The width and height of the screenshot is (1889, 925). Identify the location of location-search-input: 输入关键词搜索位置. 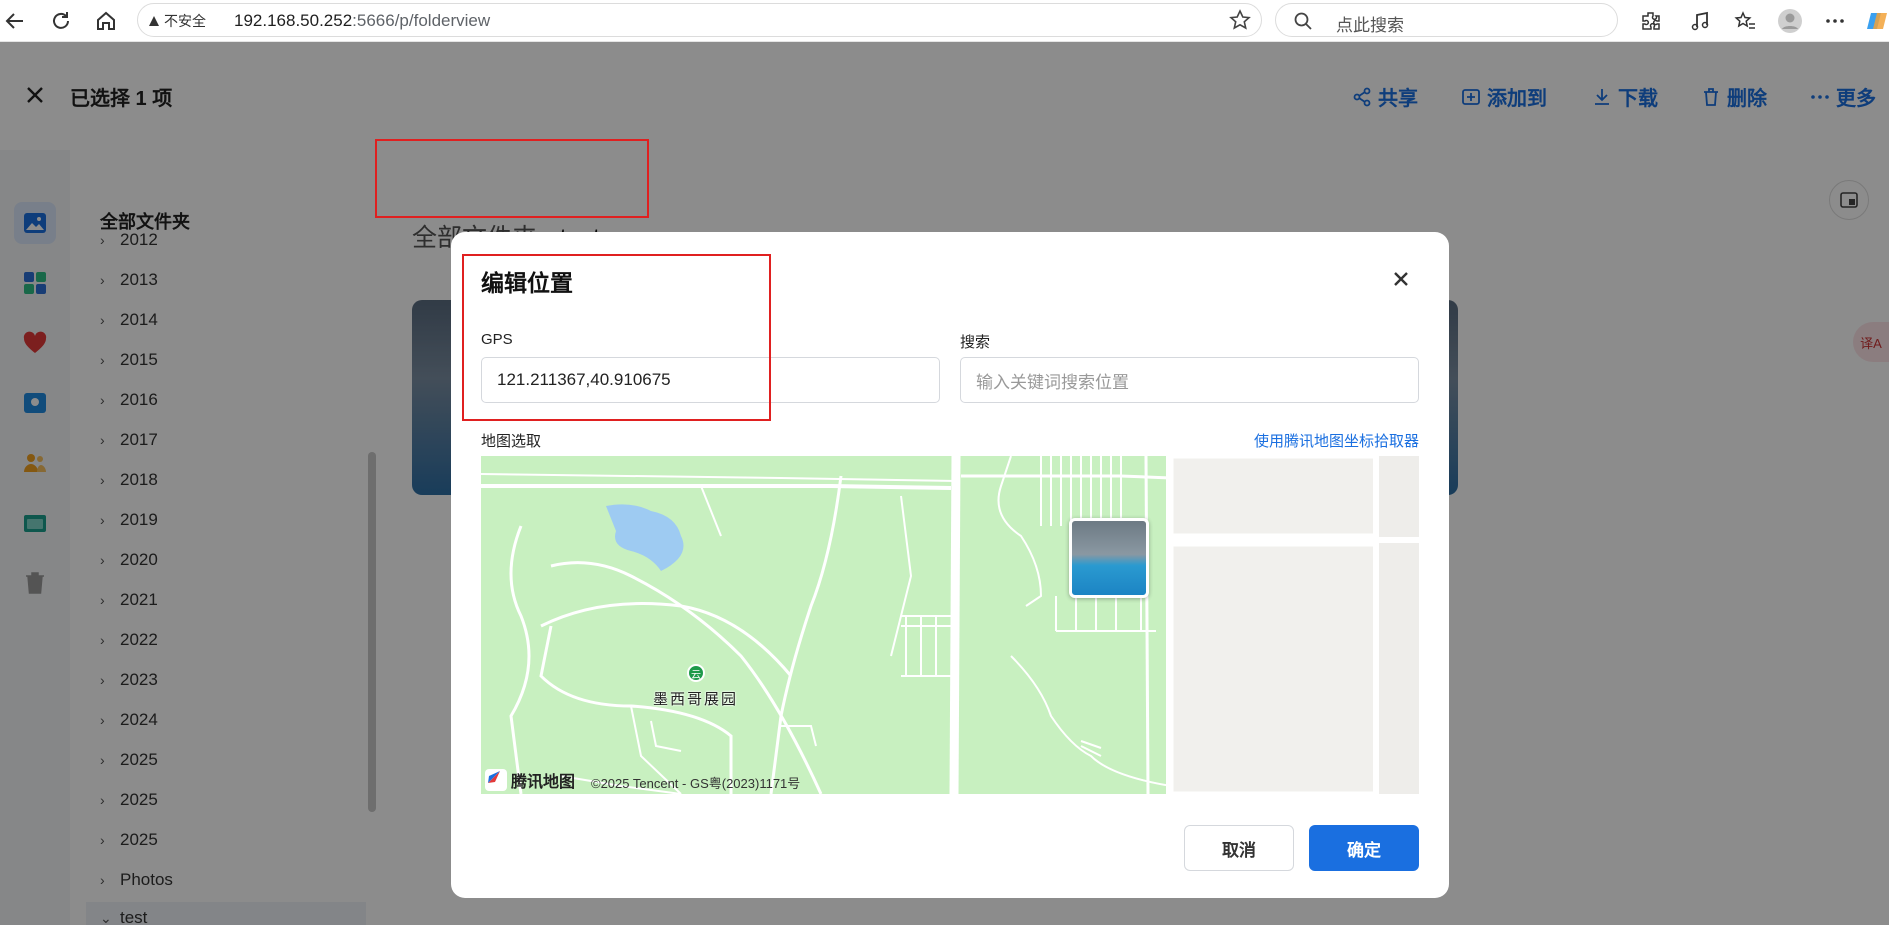
(1189, 380).